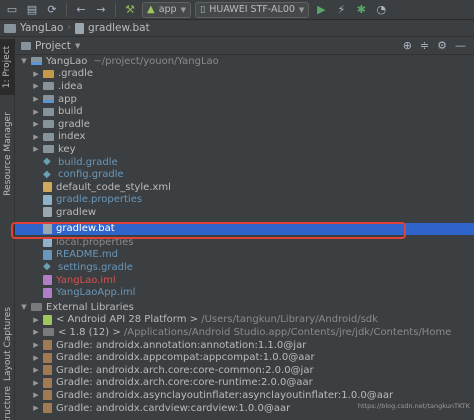  Describe the element at coordinates (244, 187) in the screenshot. I see `tree-item-code-style: default_code_style.xml` at that location.